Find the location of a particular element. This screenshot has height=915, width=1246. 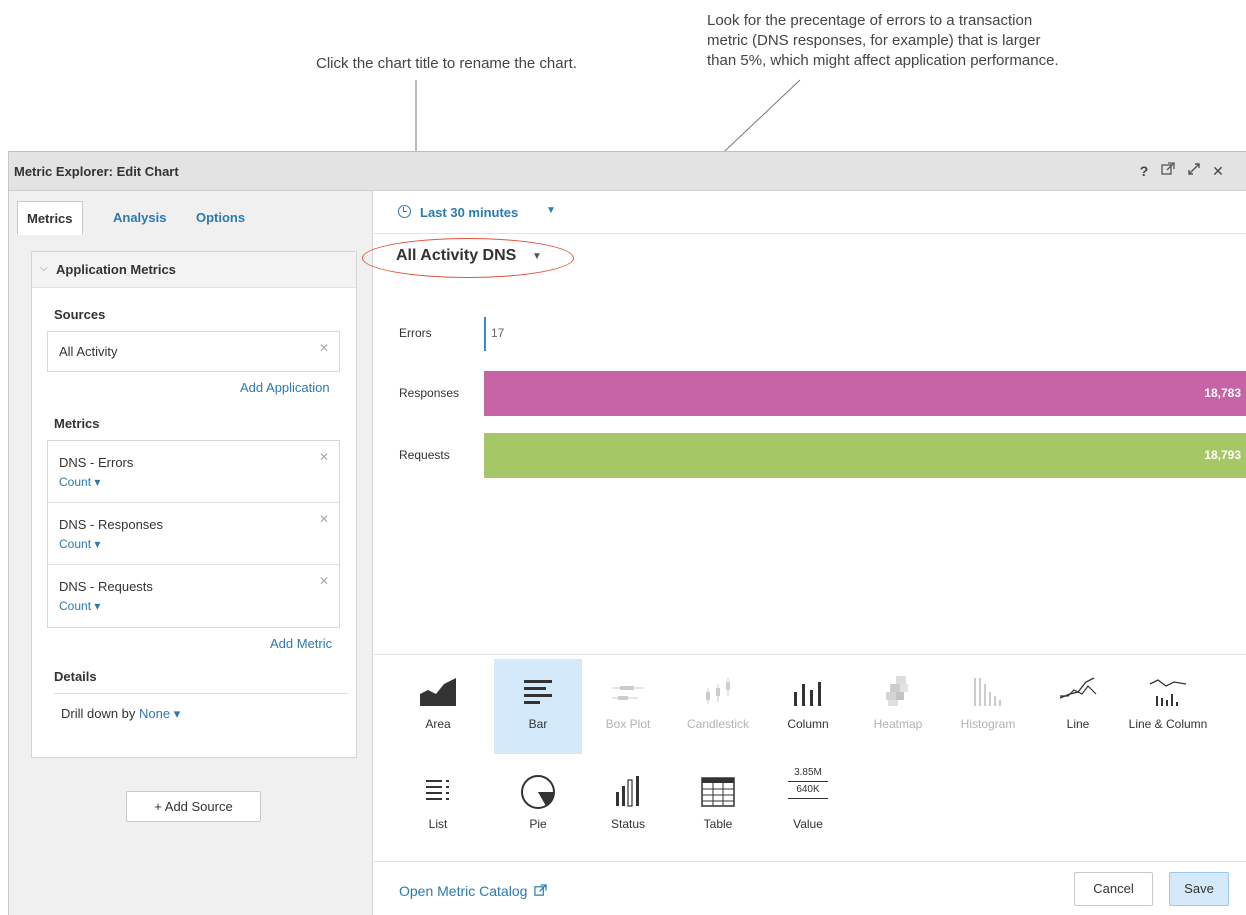

viz-candlestick: Candlestick is located at coordinates (718, 706).